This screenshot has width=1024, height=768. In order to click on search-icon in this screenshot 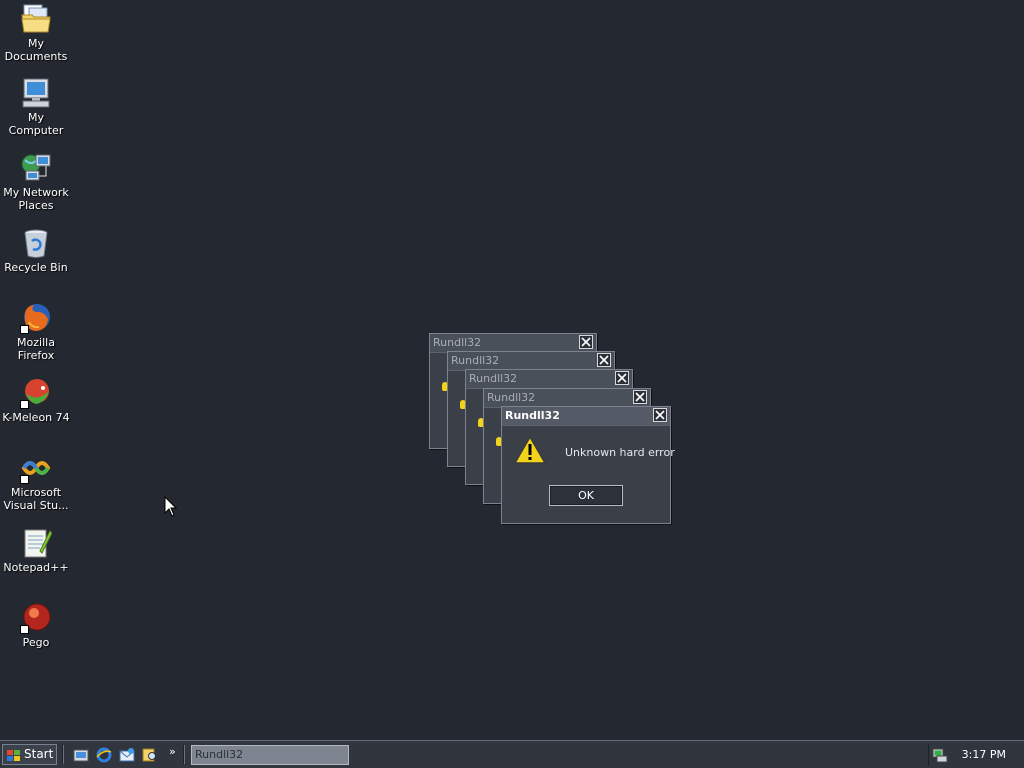, I will do `click(150, 755)`.